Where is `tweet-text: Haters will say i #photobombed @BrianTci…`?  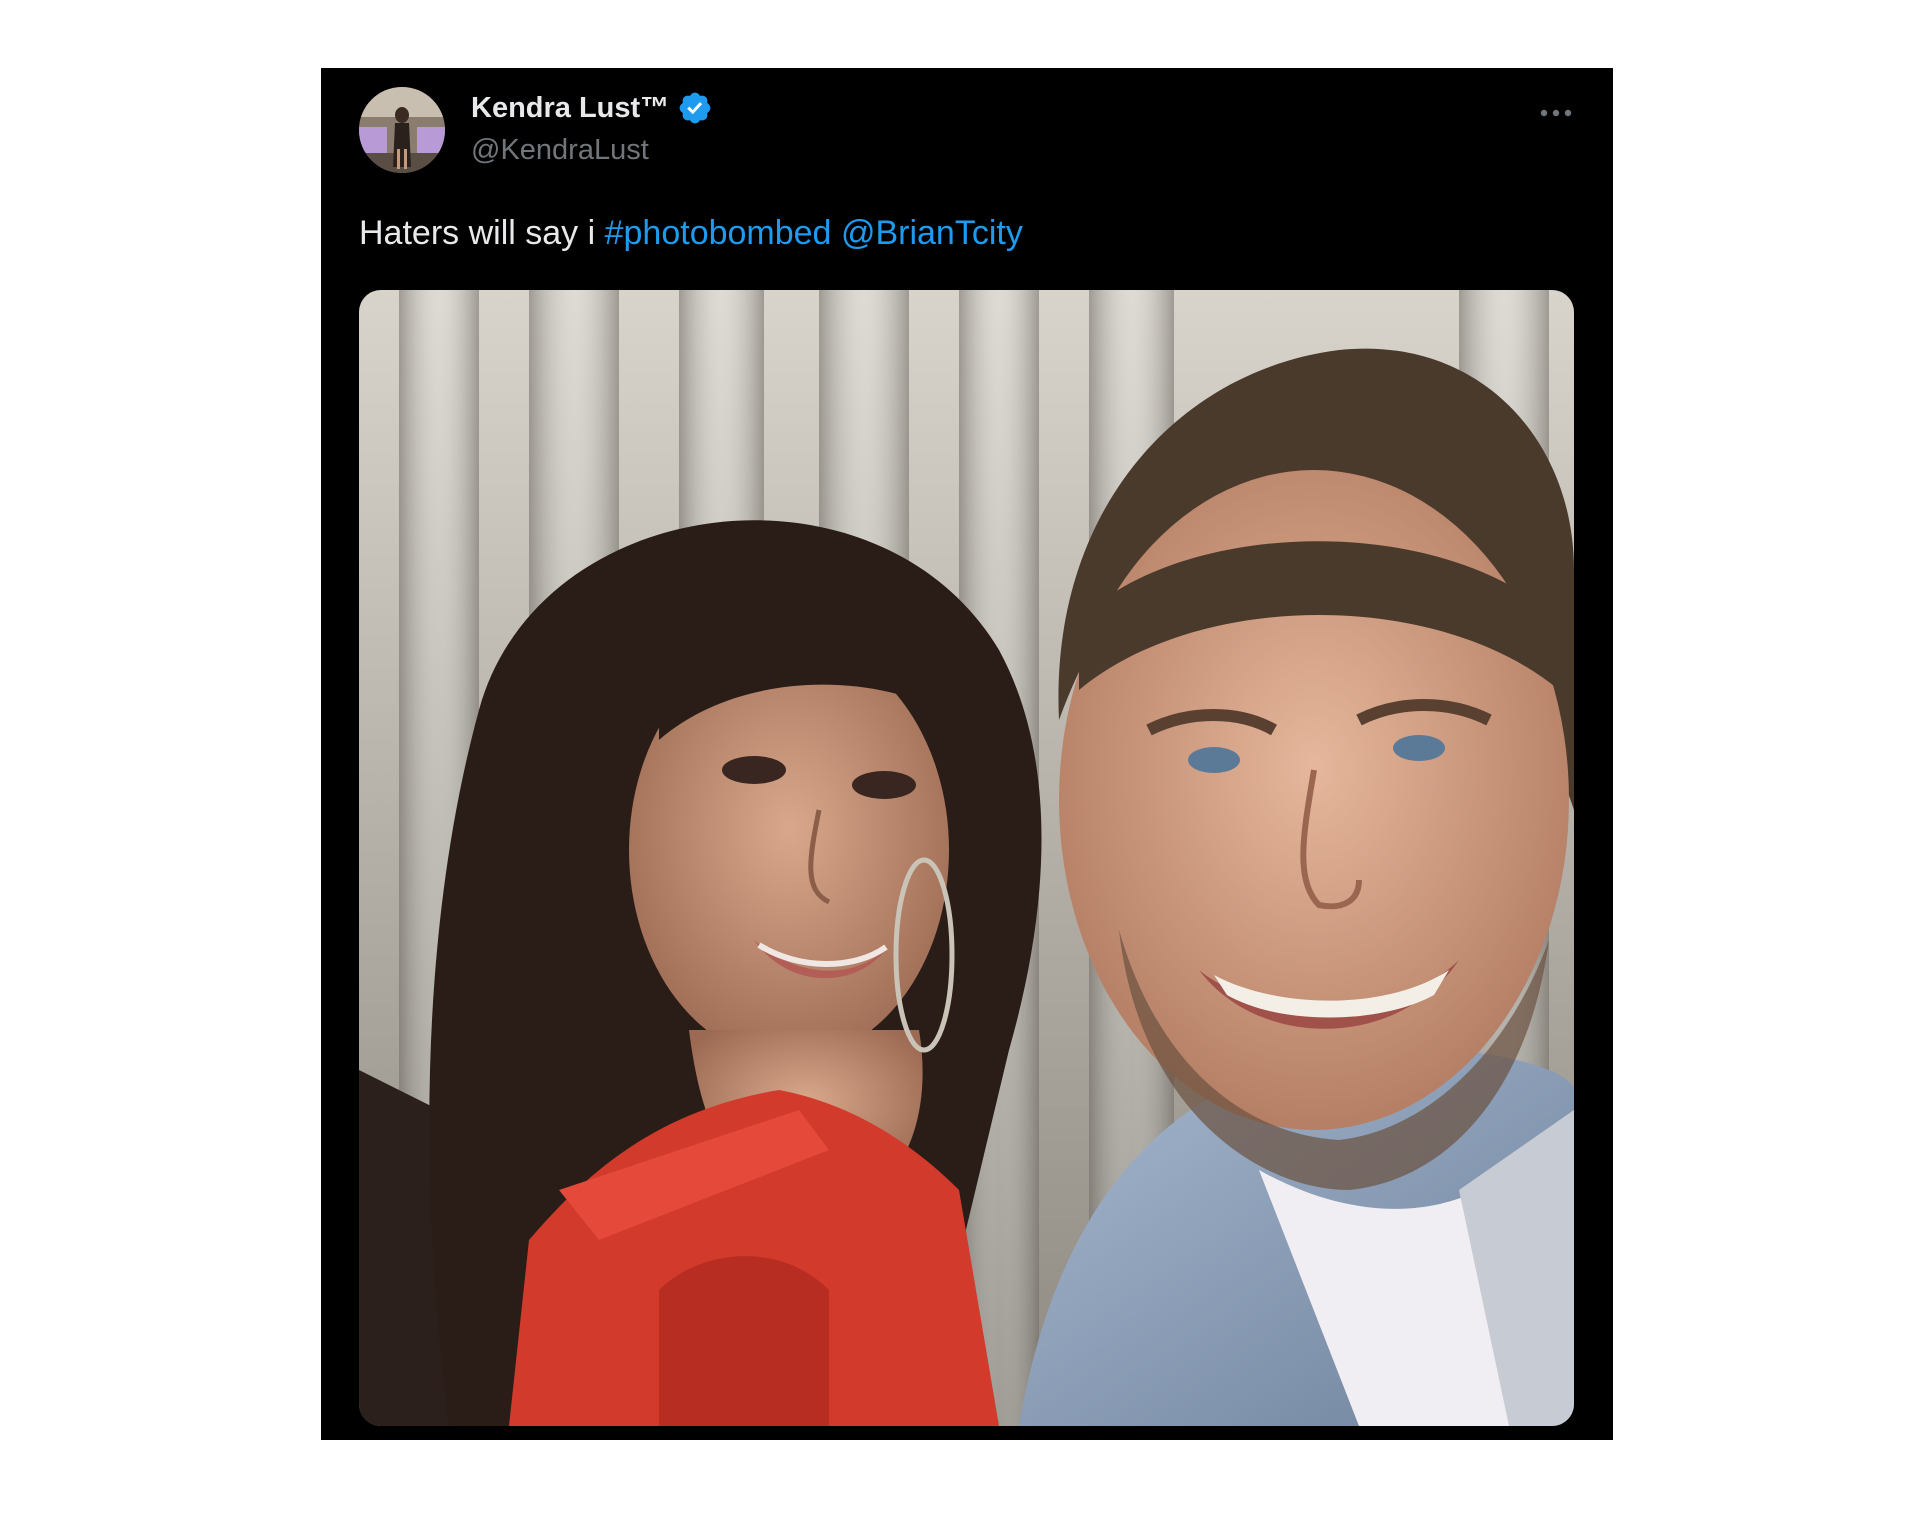 tweet-text: Haters will say i #photobombed @BrianTci… is located at coordinates (691, 233).